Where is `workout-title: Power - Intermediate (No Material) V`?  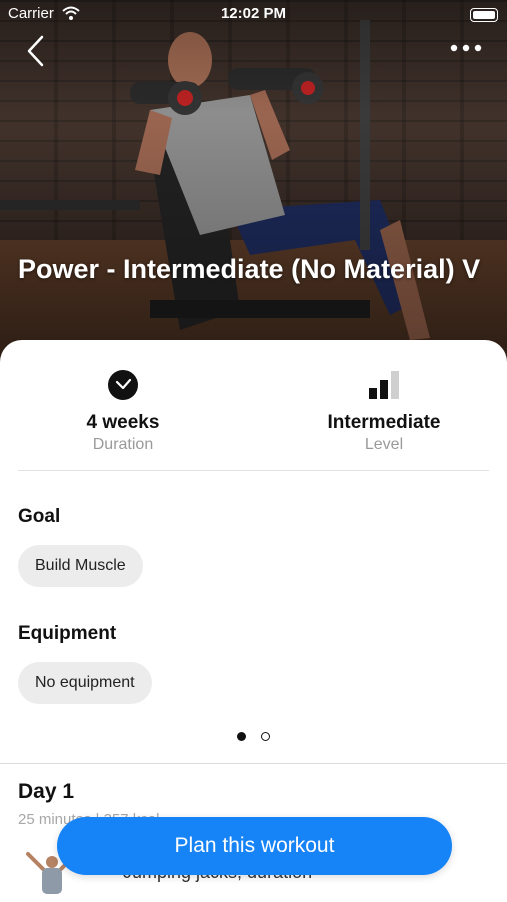 workout-title: Power - Intermediate (No Material) V is located at coordinates (249, 269).